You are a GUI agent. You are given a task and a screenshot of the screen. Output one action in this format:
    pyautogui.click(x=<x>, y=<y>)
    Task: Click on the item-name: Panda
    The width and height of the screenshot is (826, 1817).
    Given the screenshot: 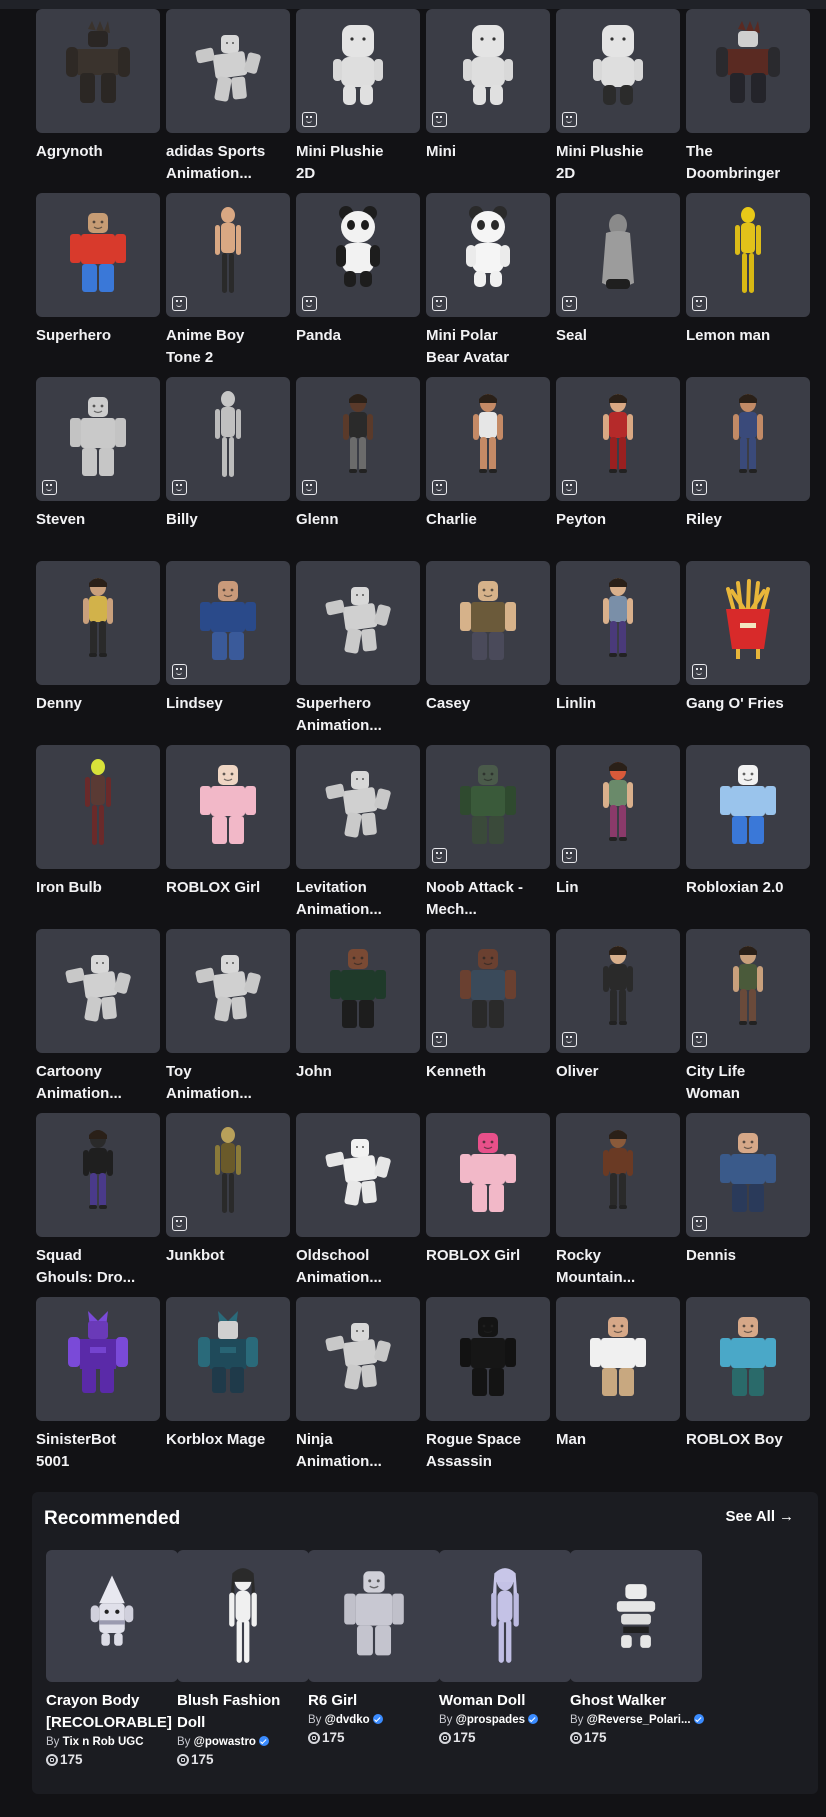 What is the action you would take?
    pyautogui.click(x=355, y=336)
    